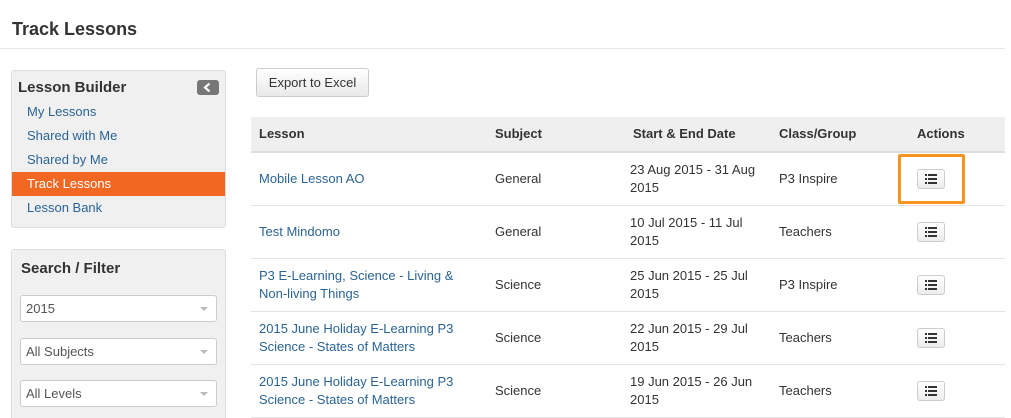 Image resolution: width=1011 pixels, height=418 pixels. What do you see at coordinates (72, 87) in the screenshot?
I see `lesson-builder-title: Lesson Builder` at bounding box center [72, 87].